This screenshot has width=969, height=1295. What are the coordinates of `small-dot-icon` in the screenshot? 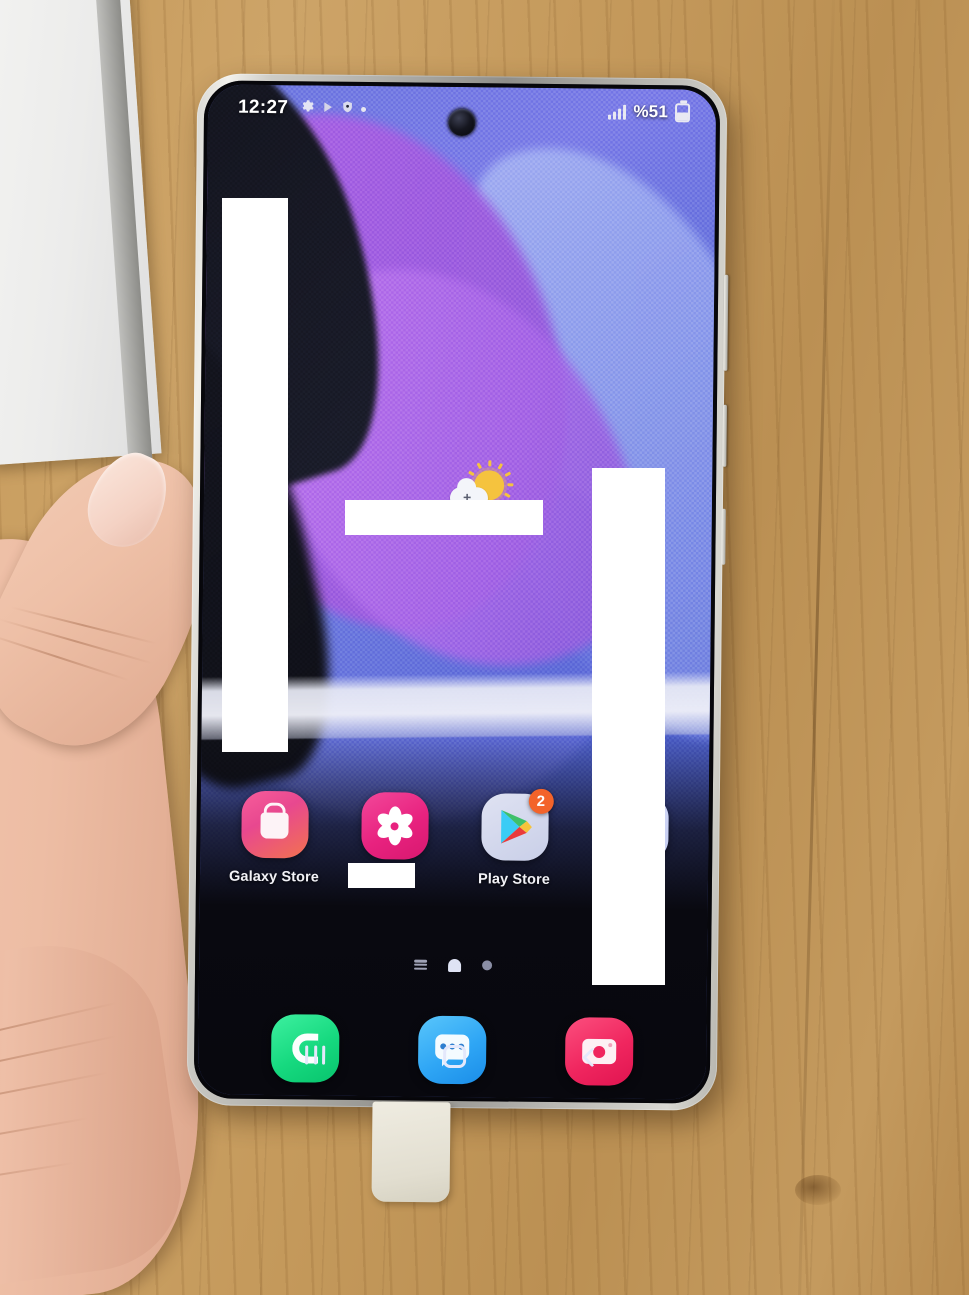 It's located at (364, 109).